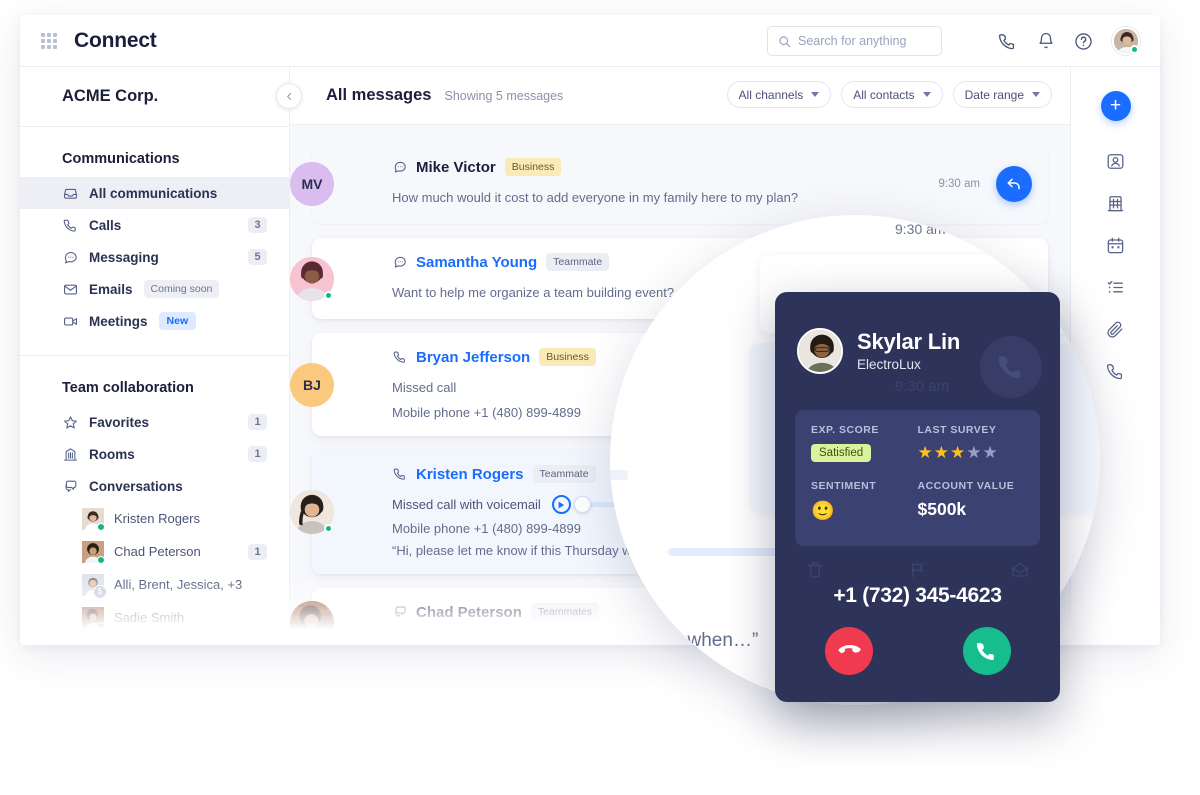  Describe the element at coordinates (154, 422) in the screenshot. I see `sidebar-item-favorites: Favorites 1` at that location.